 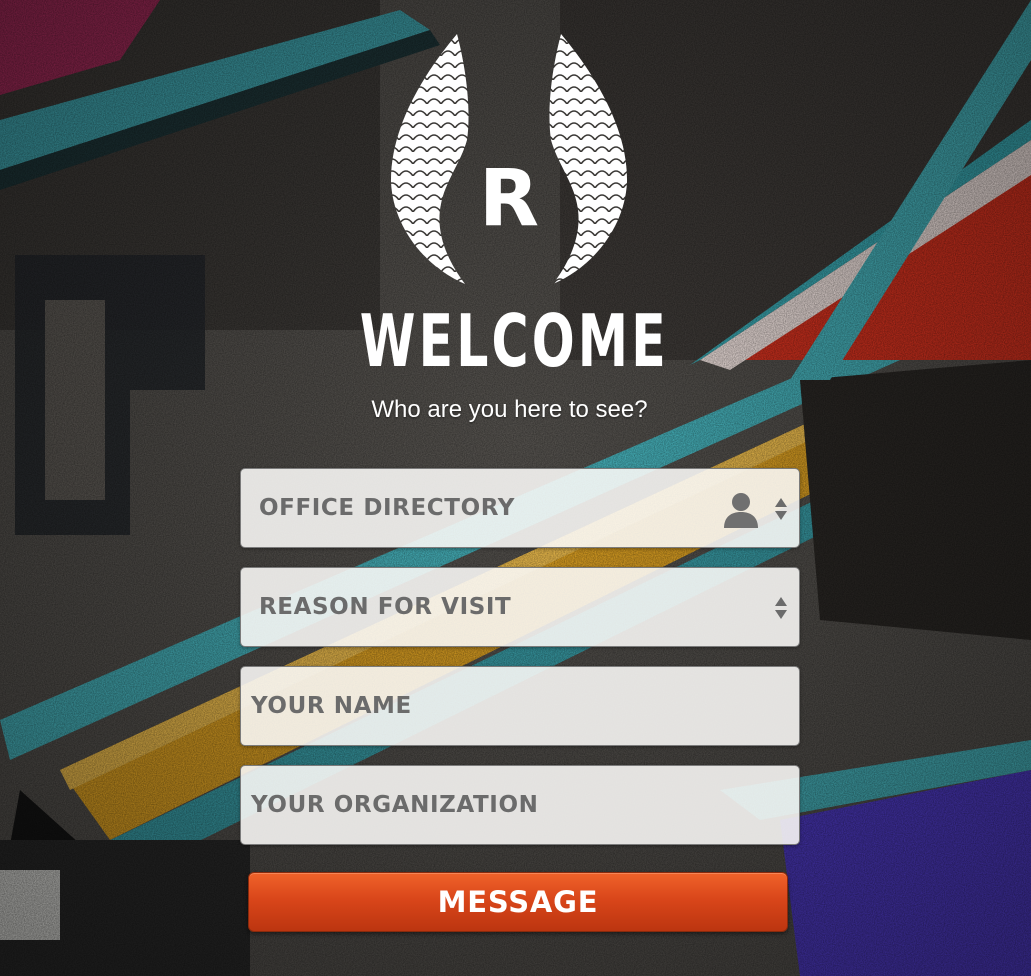 I want to click on person-icon, so click(x=741, y=510).